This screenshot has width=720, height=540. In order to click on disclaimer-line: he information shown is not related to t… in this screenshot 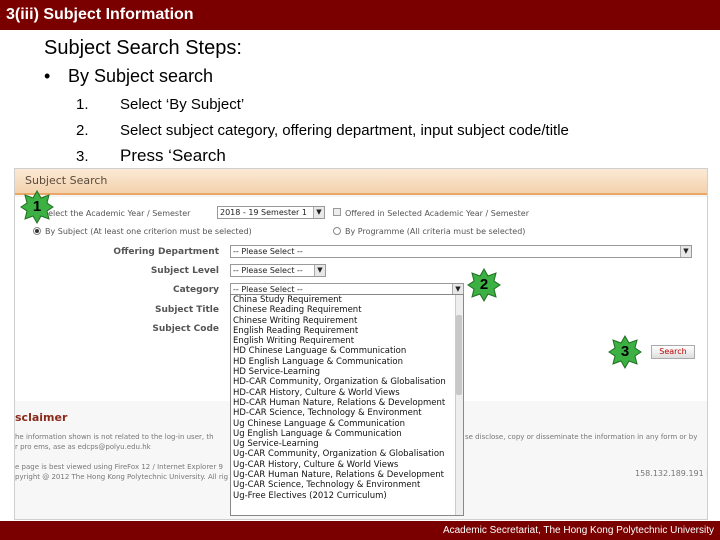, I will do `click(114, 437)`.